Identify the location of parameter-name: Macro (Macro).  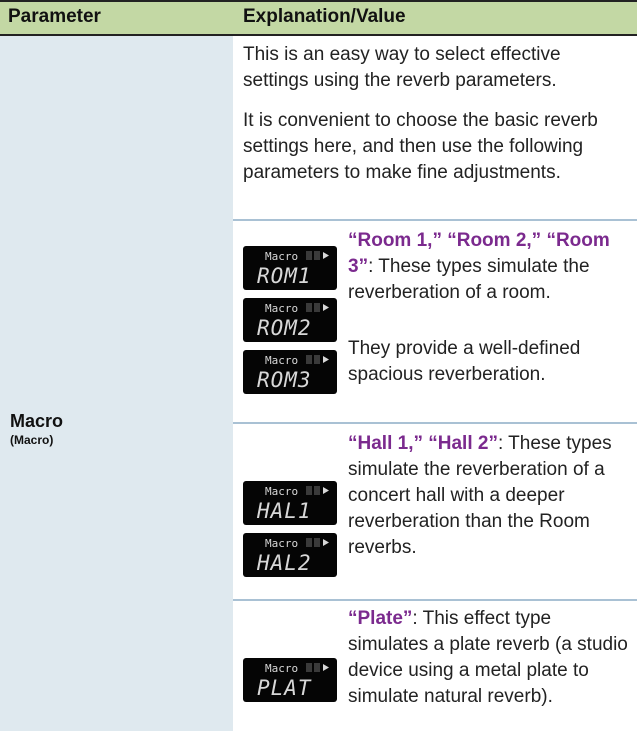
(36, 429).